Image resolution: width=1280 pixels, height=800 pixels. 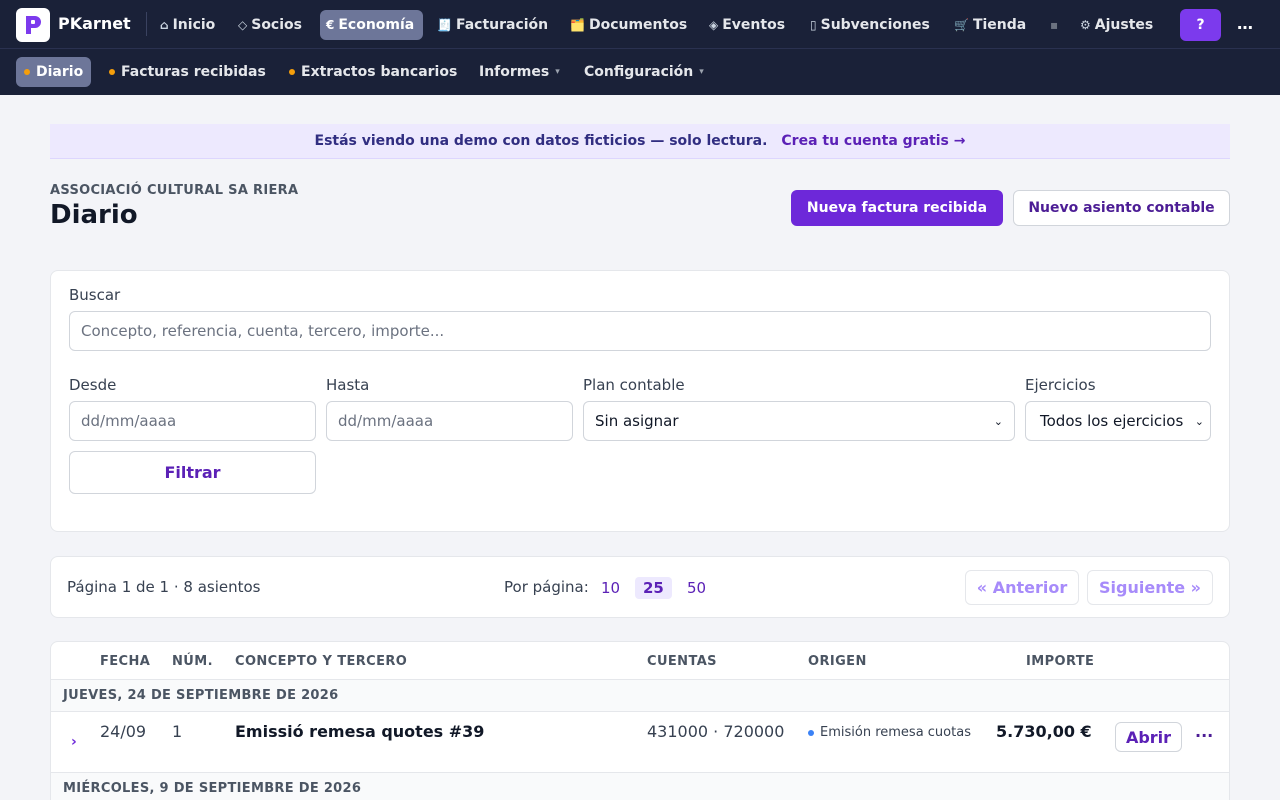 What do you see at coordinates (192, 661) in the screenshot?
I see `column-header: NÚM.` at bounding box center [192, 661].